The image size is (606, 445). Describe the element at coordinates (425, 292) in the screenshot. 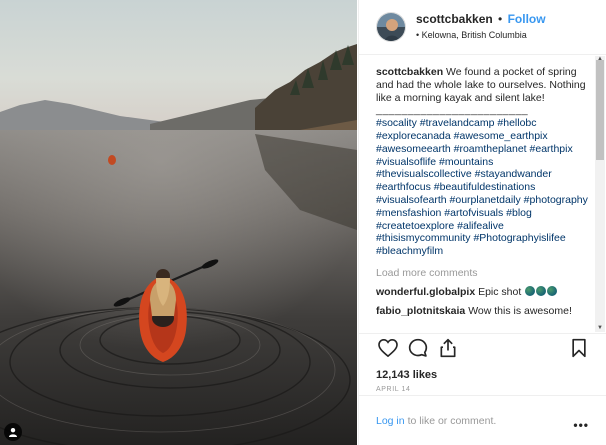

I see `comment-username: wonderful.globalpix` at that location.